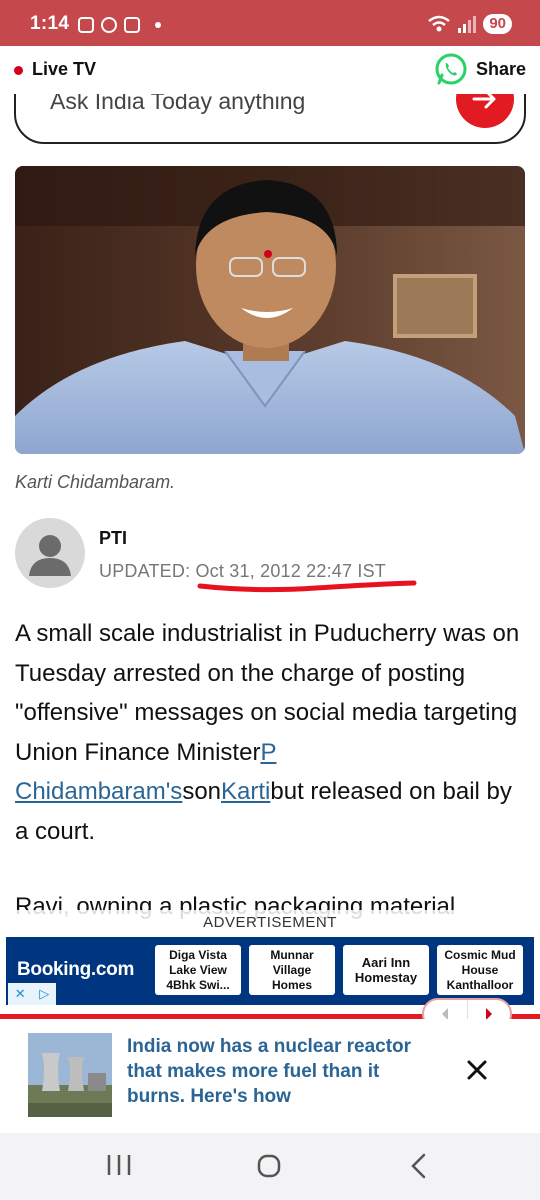  I want to click on story-thumbnail, so click(70, 1075).